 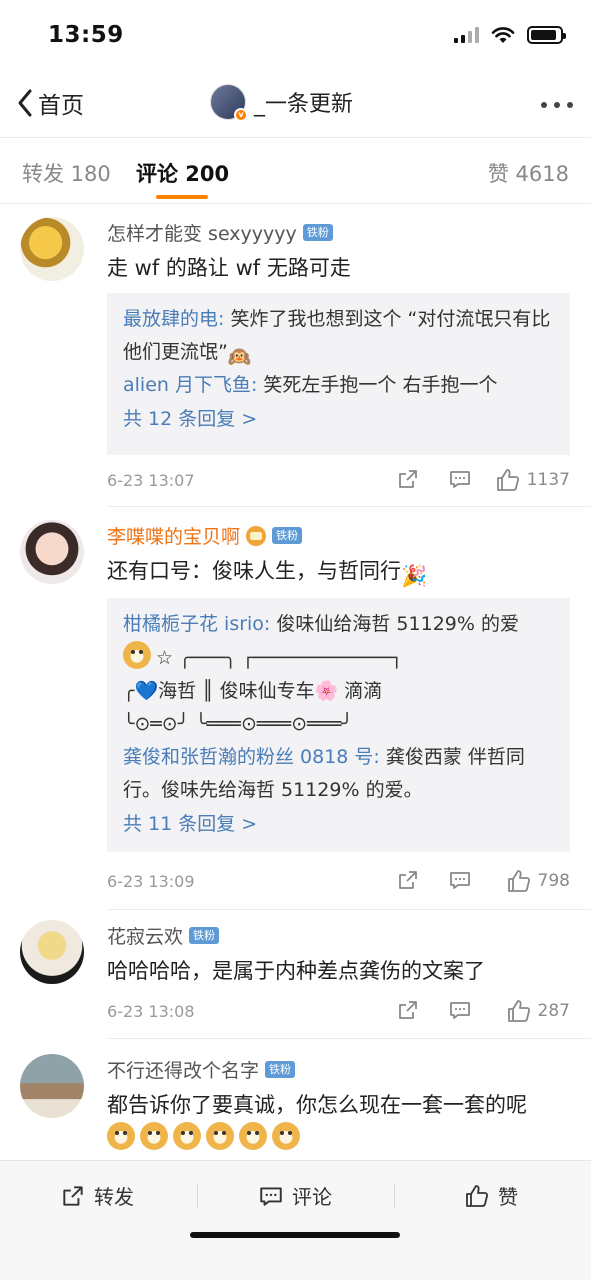 I want to click on nav-title: _一条更新, so click(x=304, y=104).